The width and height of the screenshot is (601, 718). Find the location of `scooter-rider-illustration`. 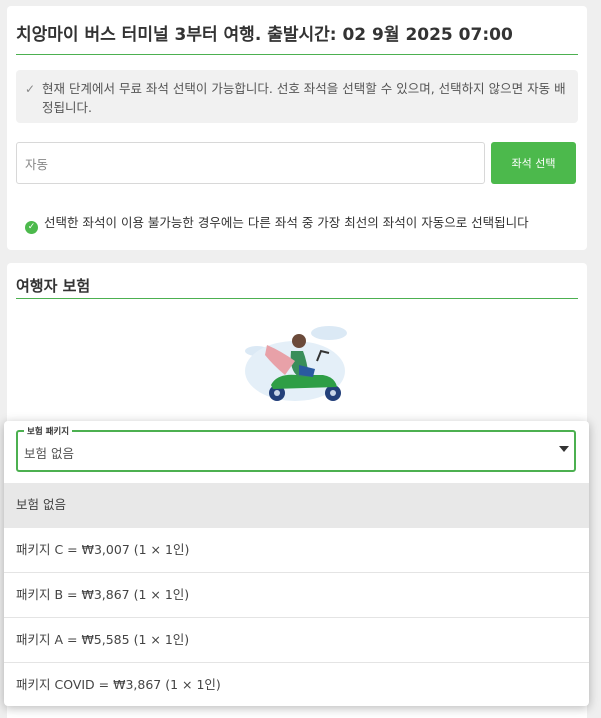

scooter-rider-illustration is located at coordinates (296, 363).